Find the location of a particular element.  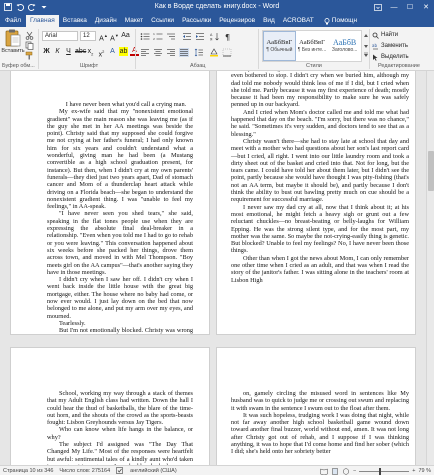

ribbon-options-icon is located at coordinates (378, 7).